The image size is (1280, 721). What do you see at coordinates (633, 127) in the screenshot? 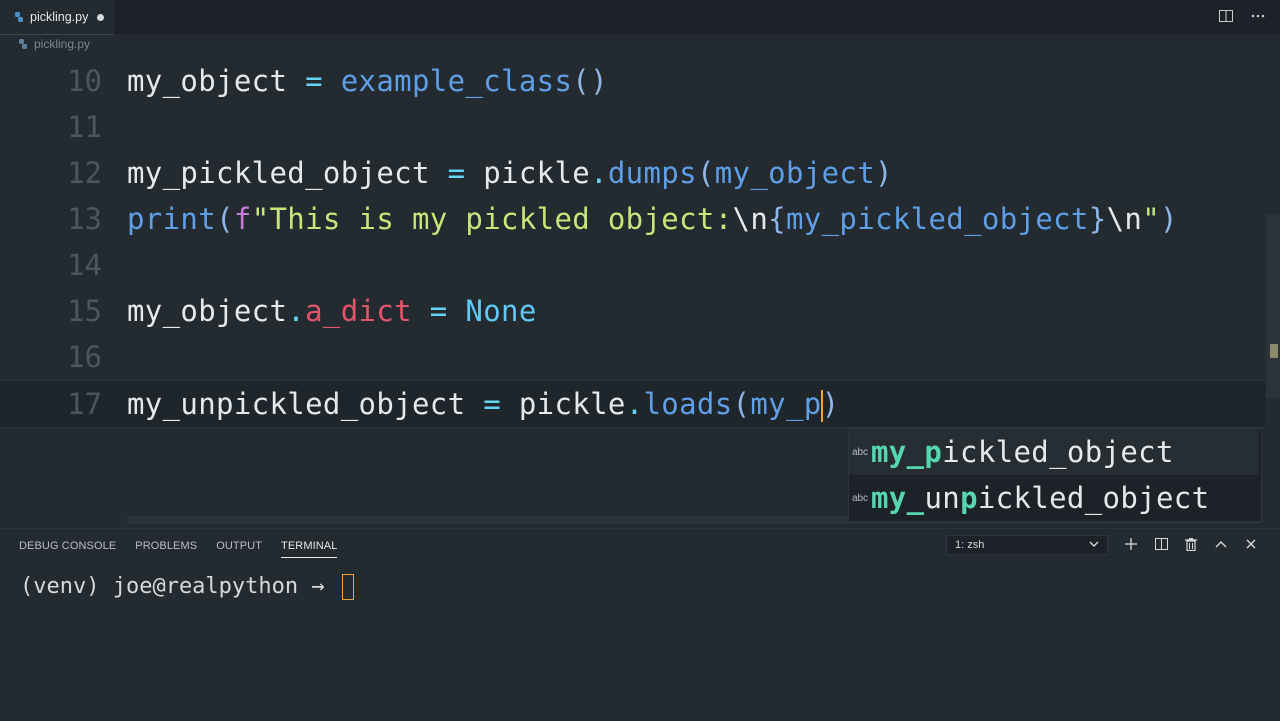
I see `code-line: 11` at bounding box center [633, 127].